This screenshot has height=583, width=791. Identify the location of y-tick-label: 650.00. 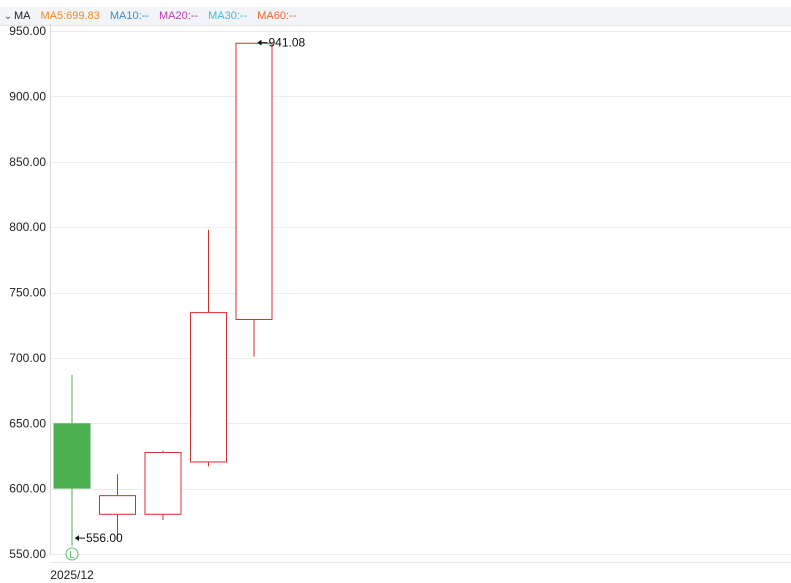
(27, 423).